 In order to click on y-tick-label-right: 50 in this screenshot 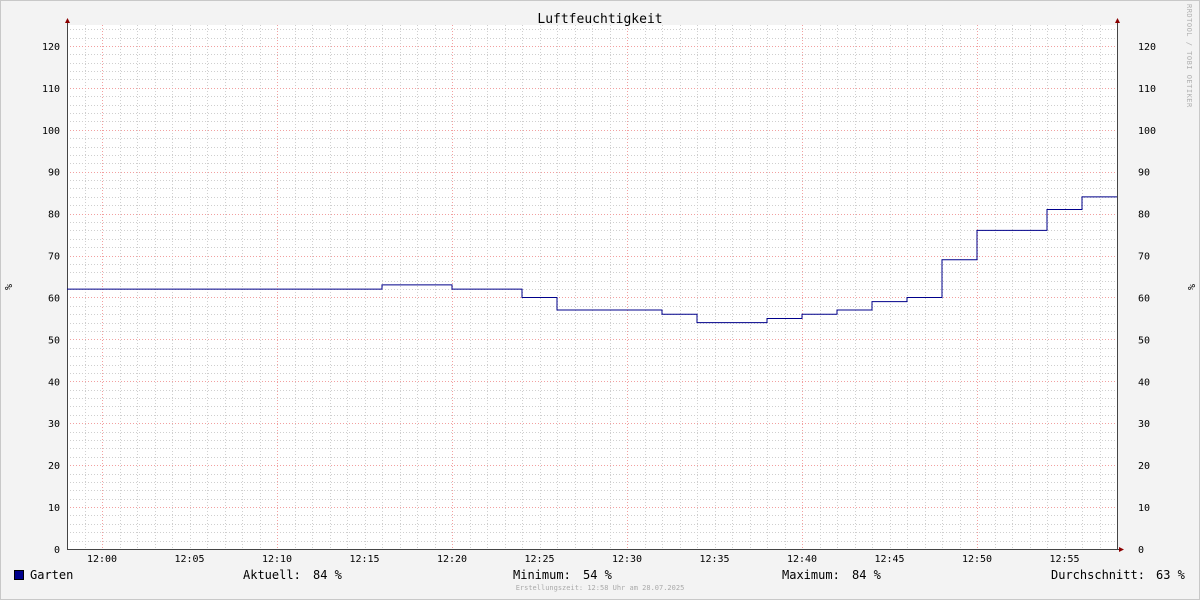, I will do `click(1144, 340)`.